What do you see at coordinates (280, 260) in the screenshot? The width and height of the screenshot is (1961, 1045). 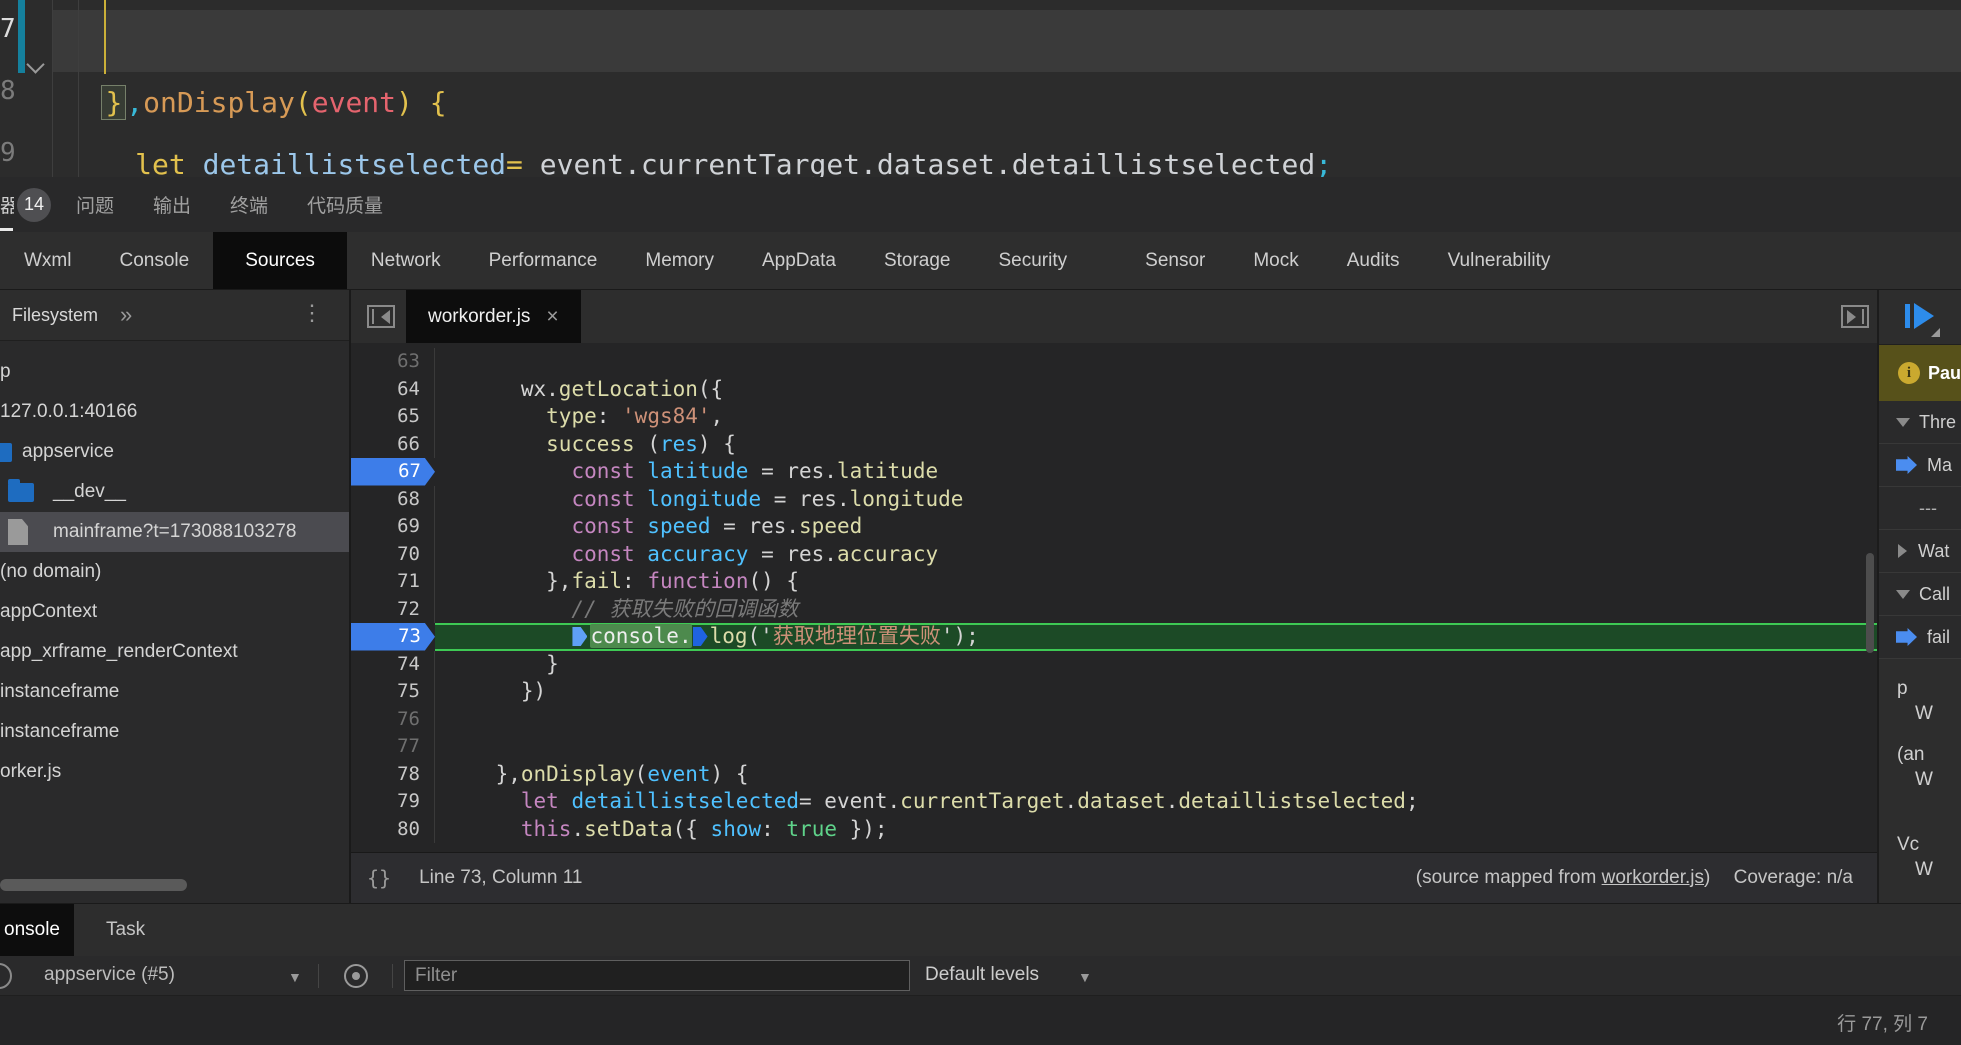 I see `devtools-tab-sources: Sources` at bounding box center [280, 260].